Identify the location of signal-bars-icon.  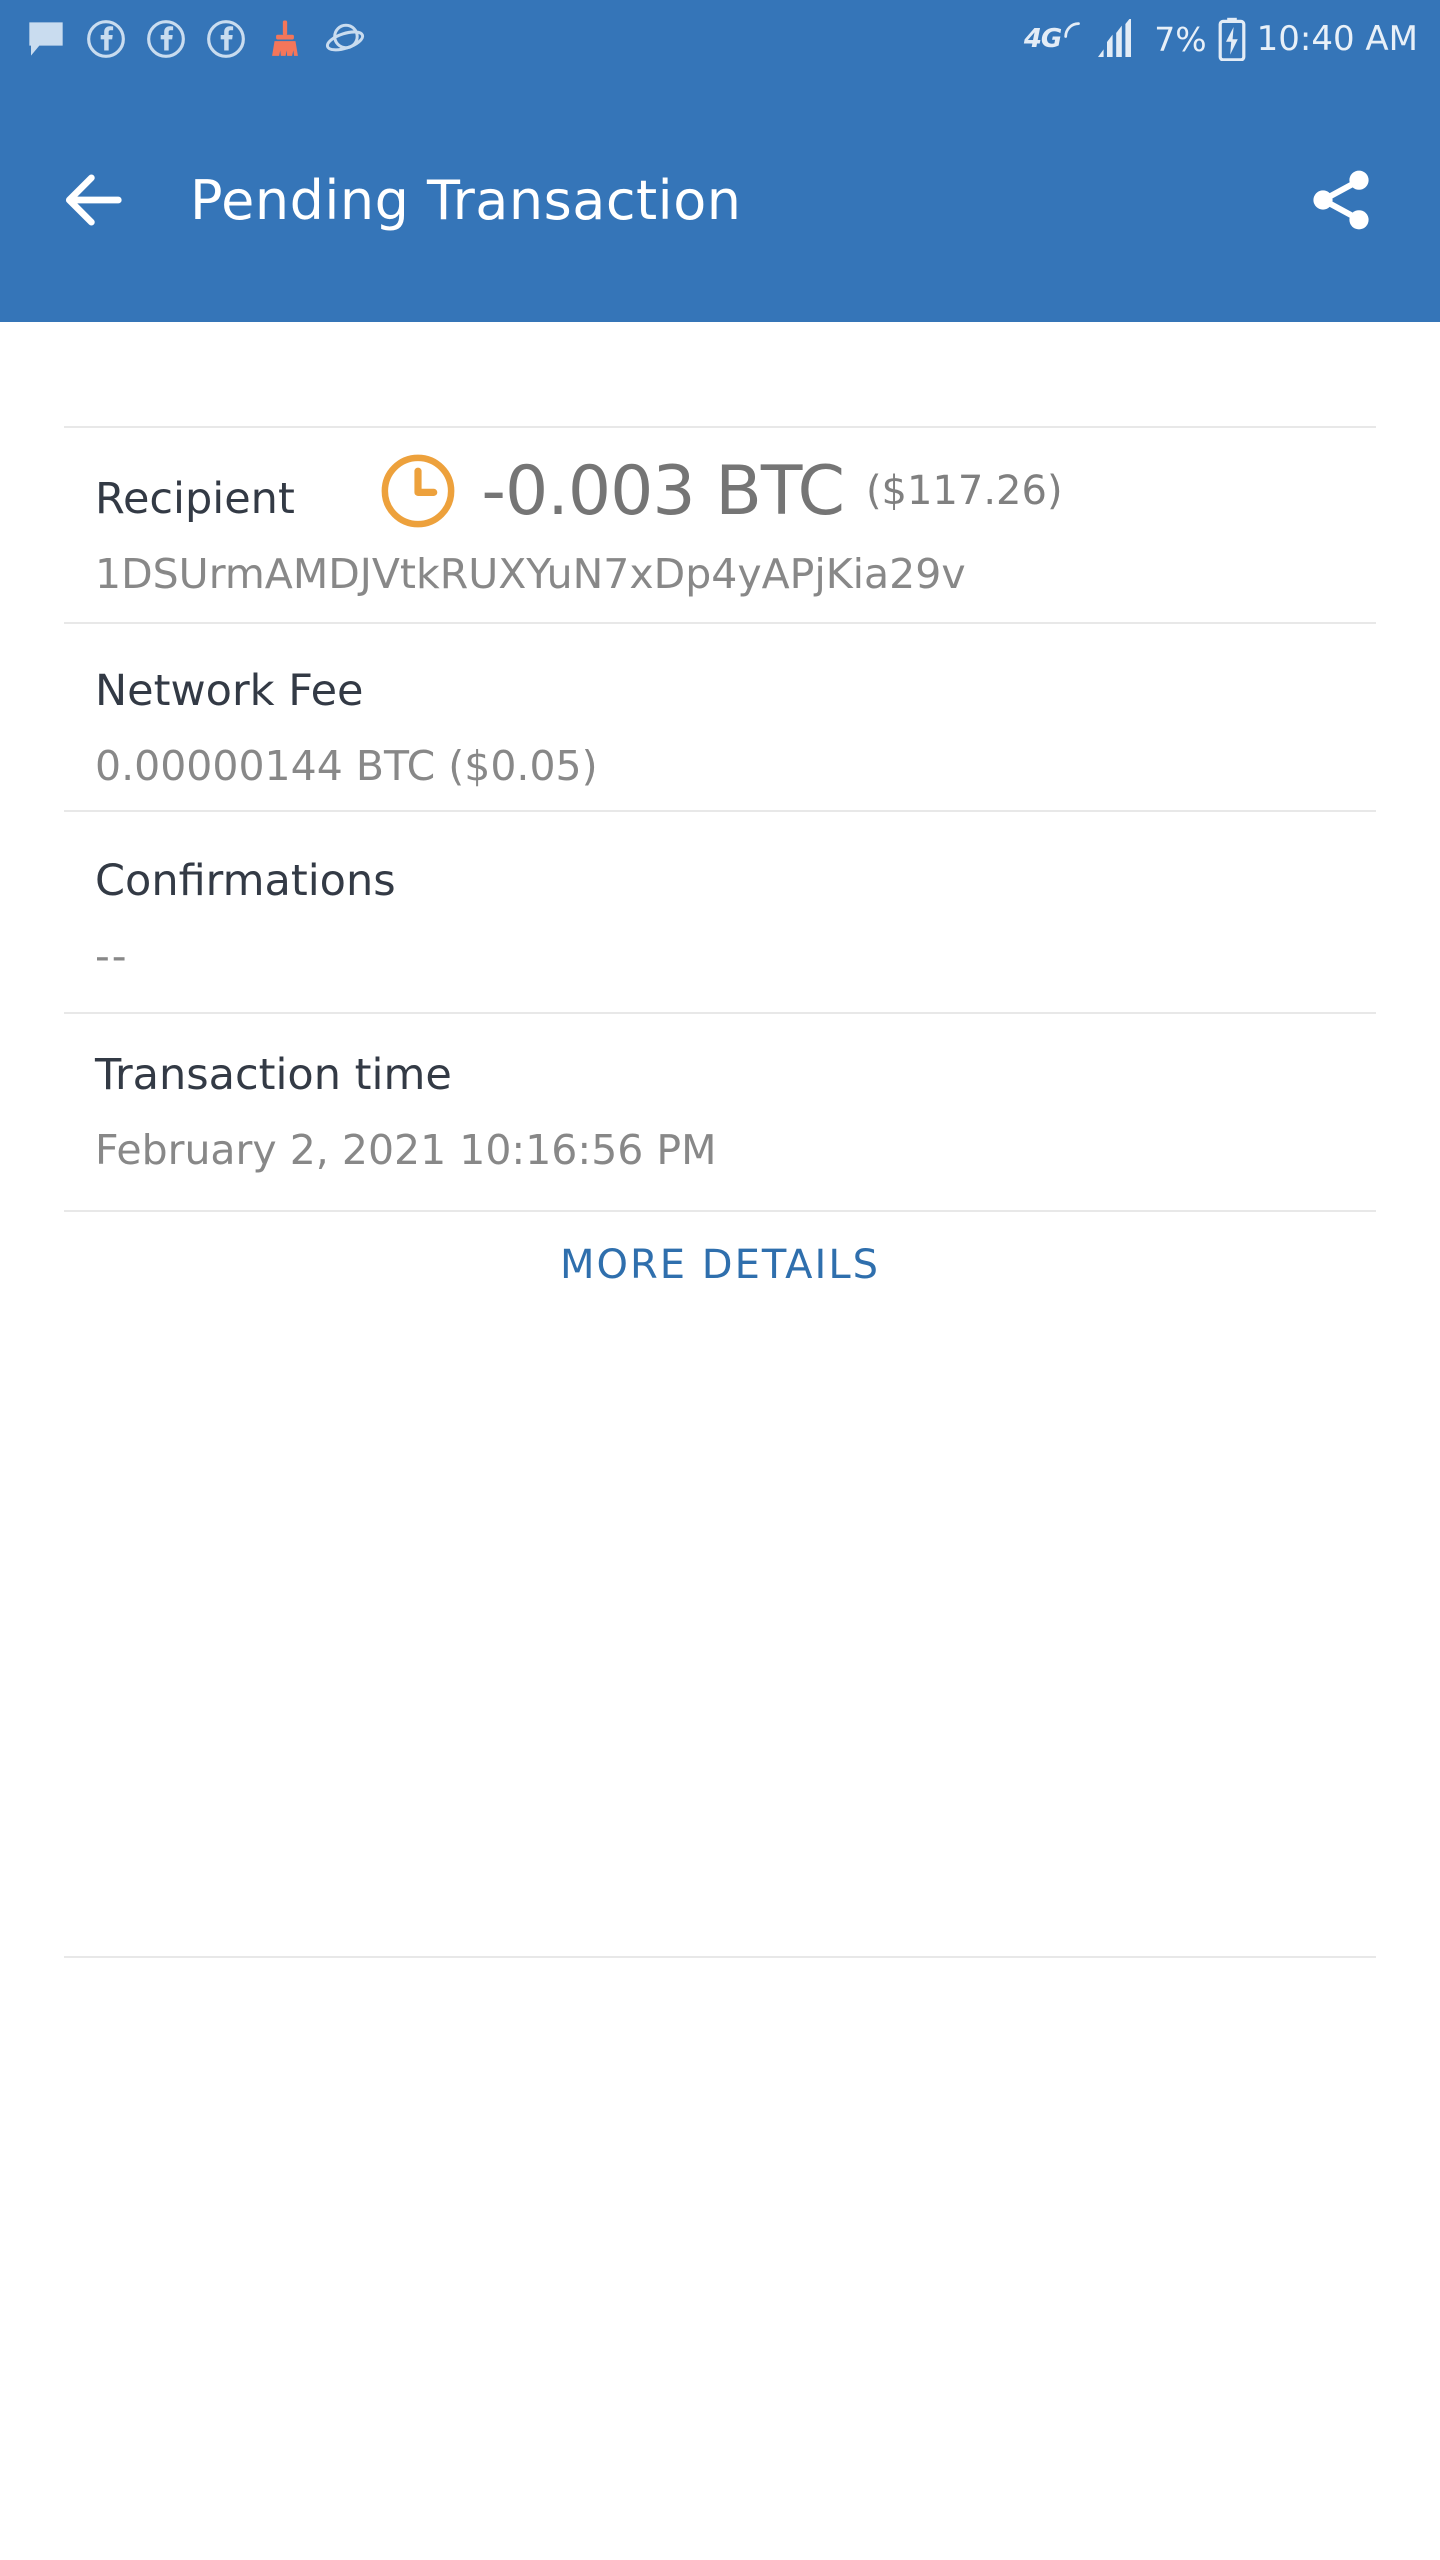
(1115, 38).